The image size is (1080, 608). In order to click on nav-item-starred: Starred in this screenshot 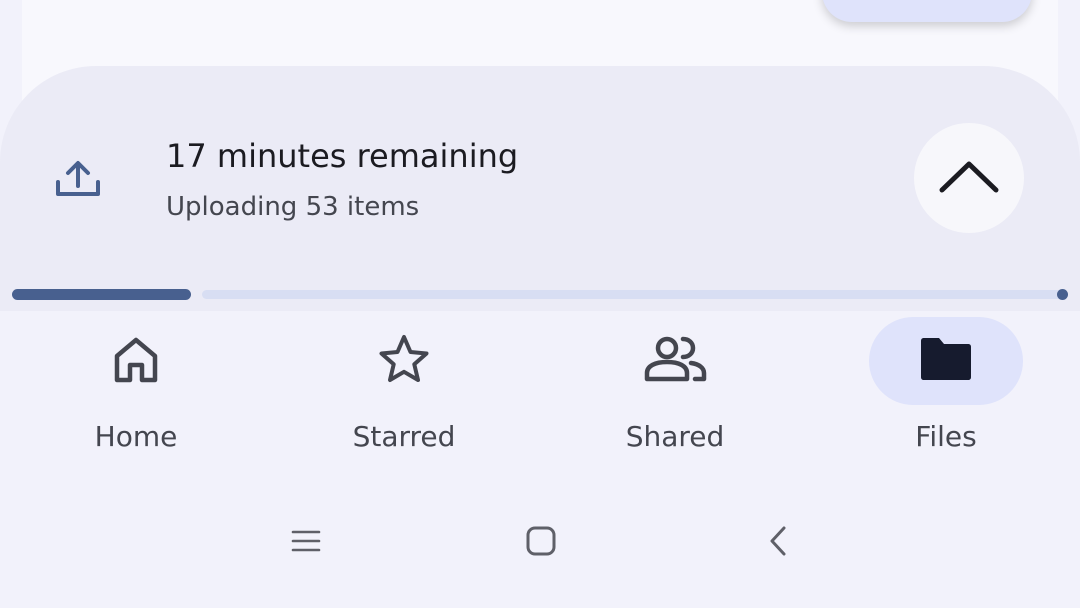, I will do `click(404, 396)`.